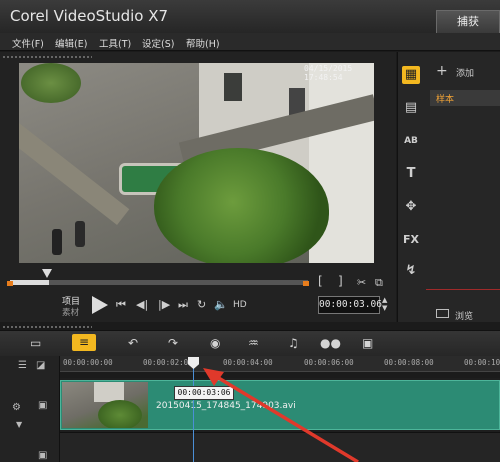  I want to click on video-overlay-timestamp: 04/15/2015 17:48:54, so click(328, 73).